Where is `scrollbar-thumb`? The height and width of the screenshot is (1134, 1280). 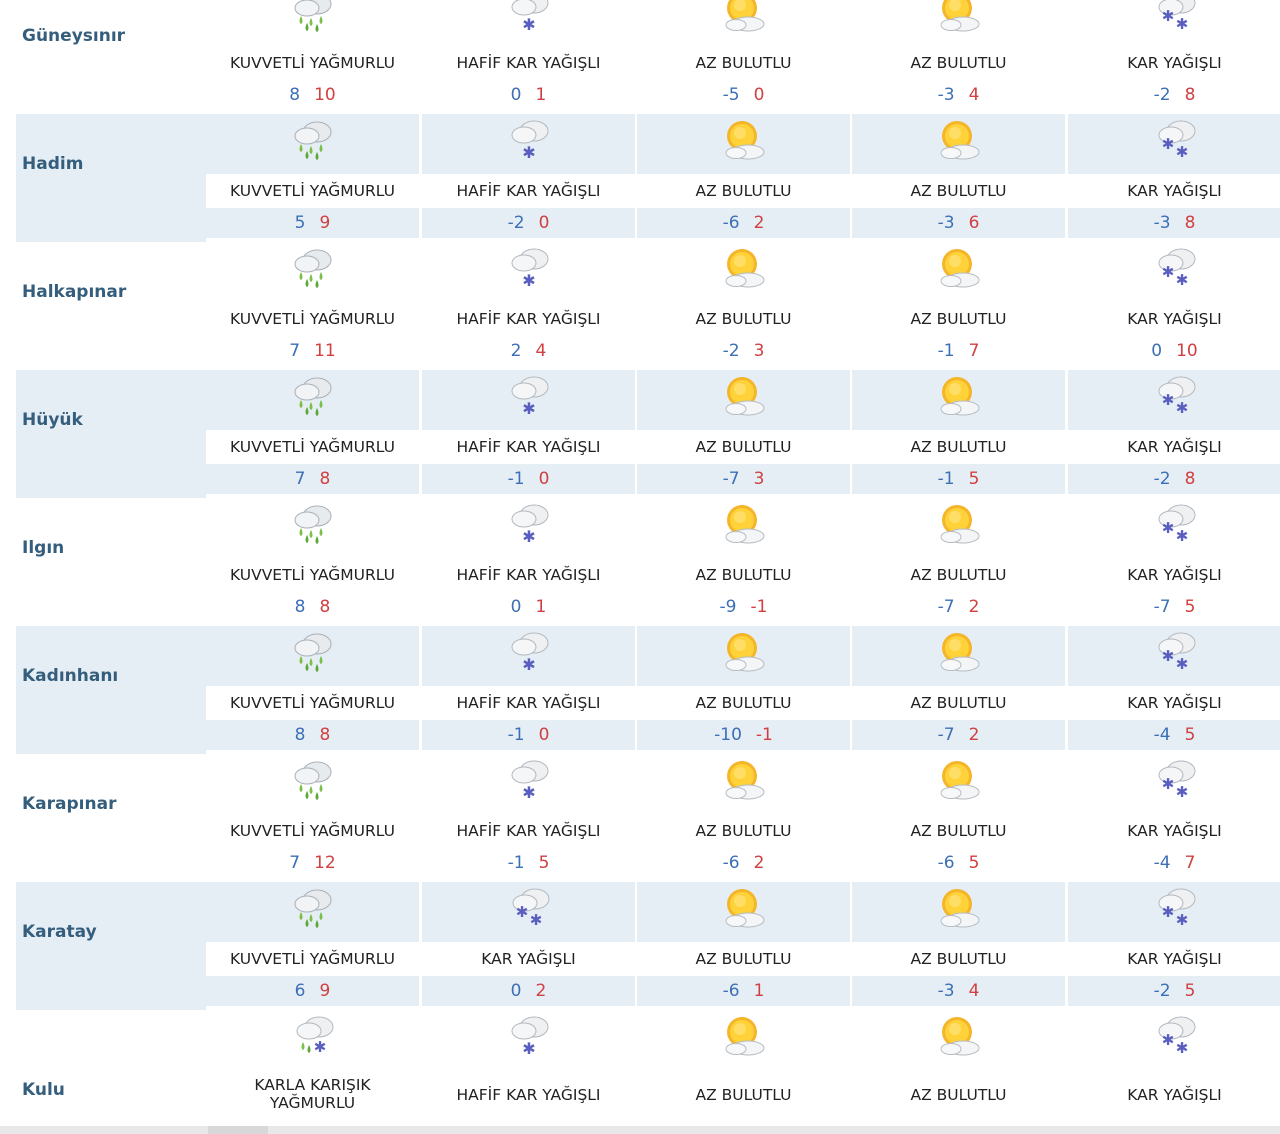 scrollbar-thumb is located at coordinates (238, 1130).